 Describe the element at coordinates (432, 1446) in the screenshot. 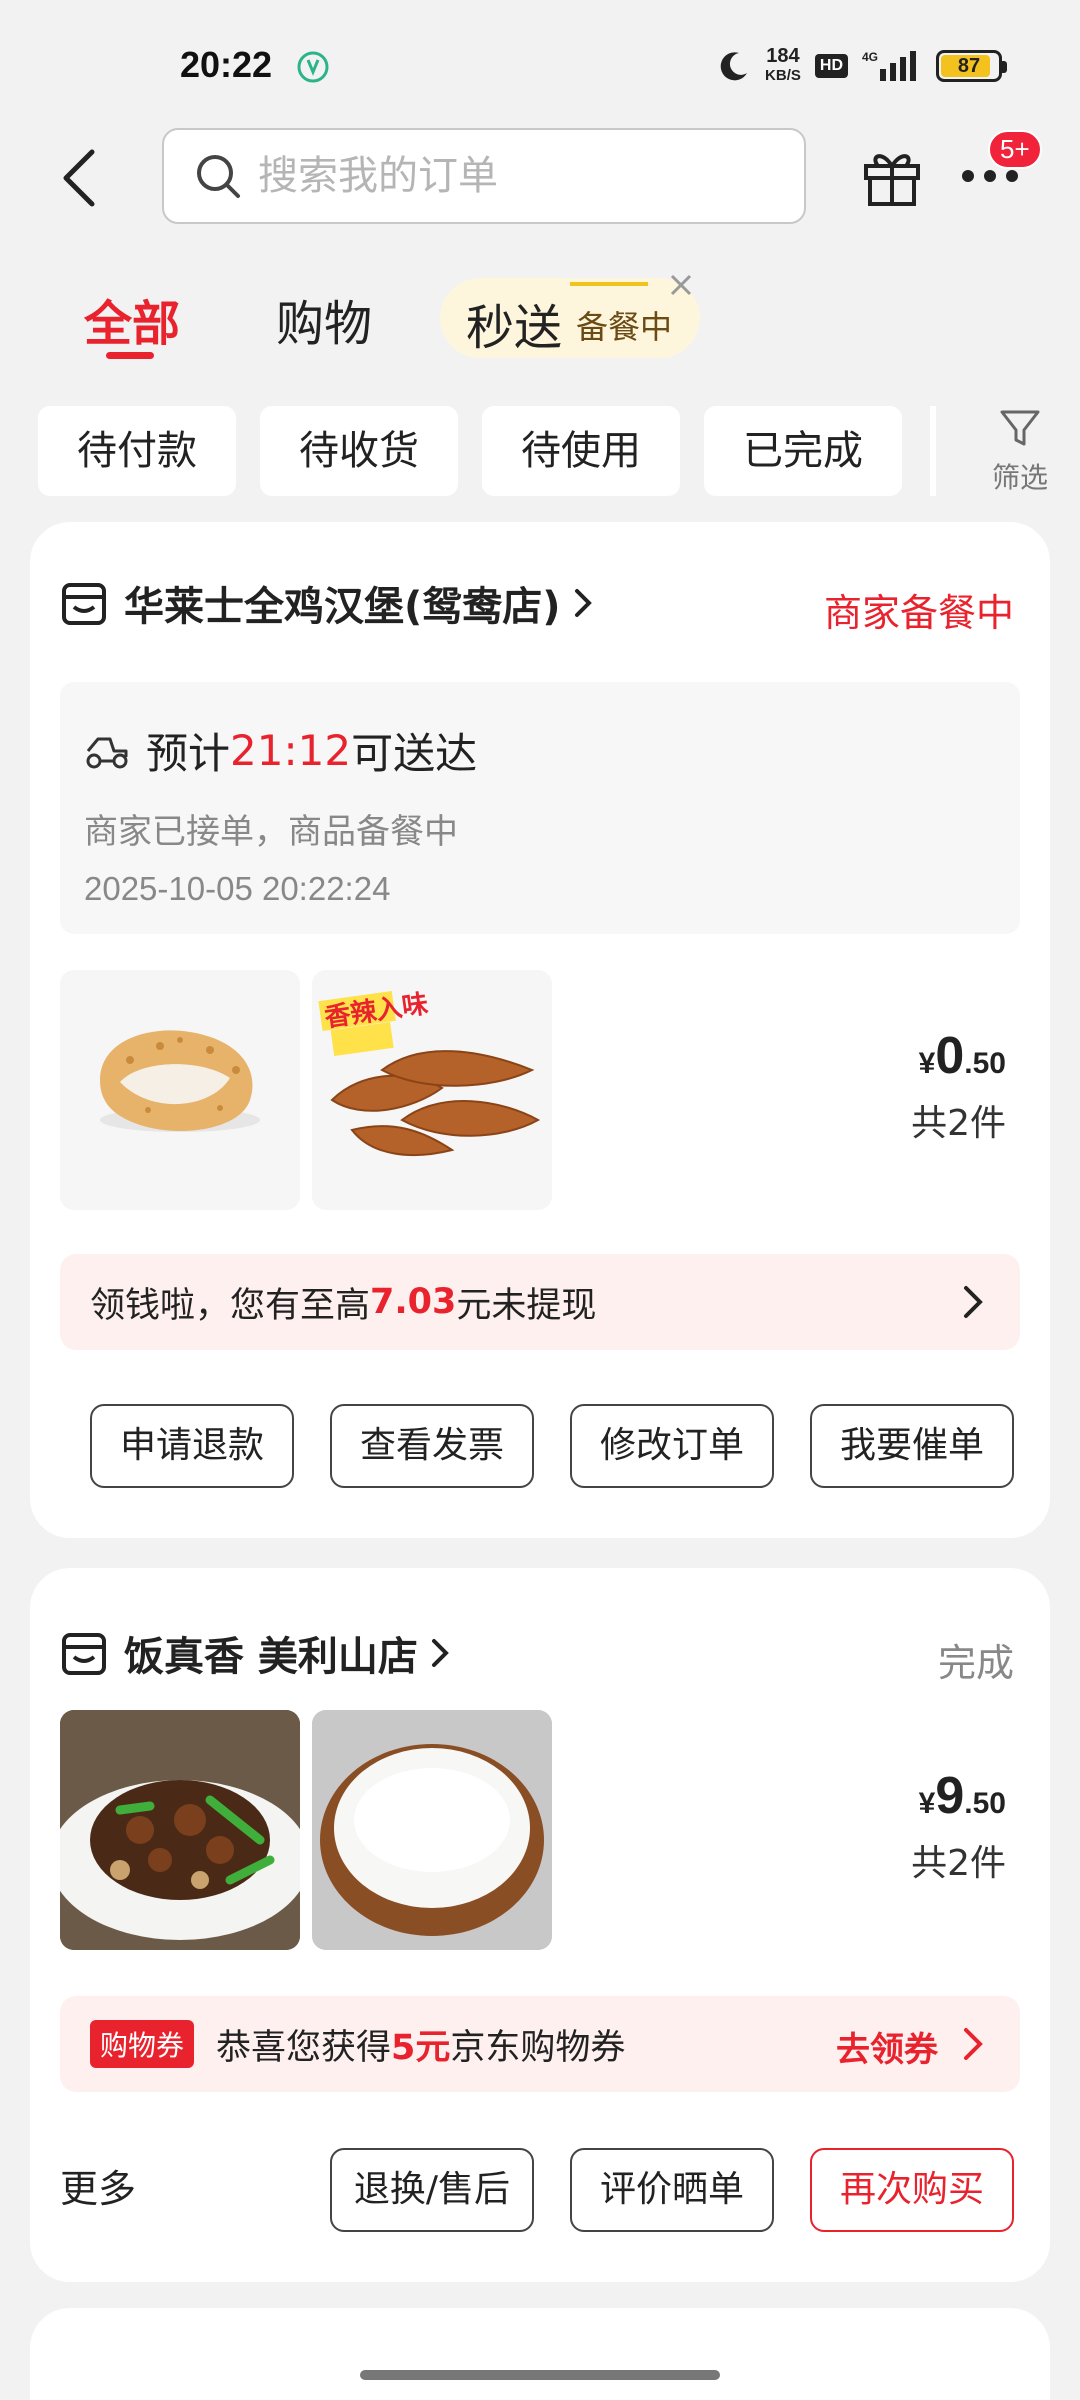

I see `view-invoice-button: 查看发票` at that location.